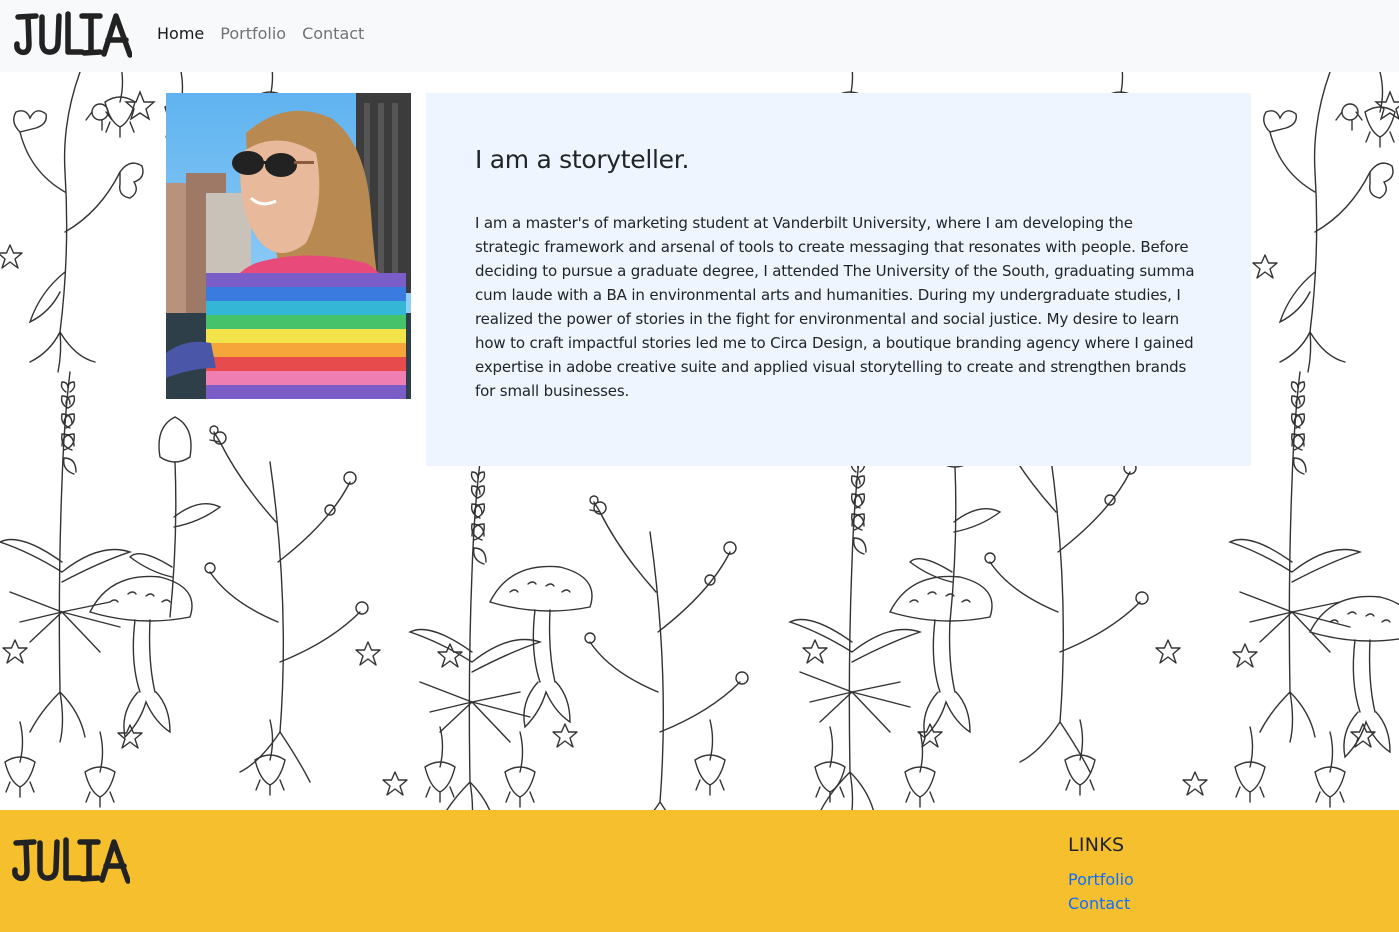  I want to click on footer-links: LINKS Portfolio Contact, so click(1101, 874).